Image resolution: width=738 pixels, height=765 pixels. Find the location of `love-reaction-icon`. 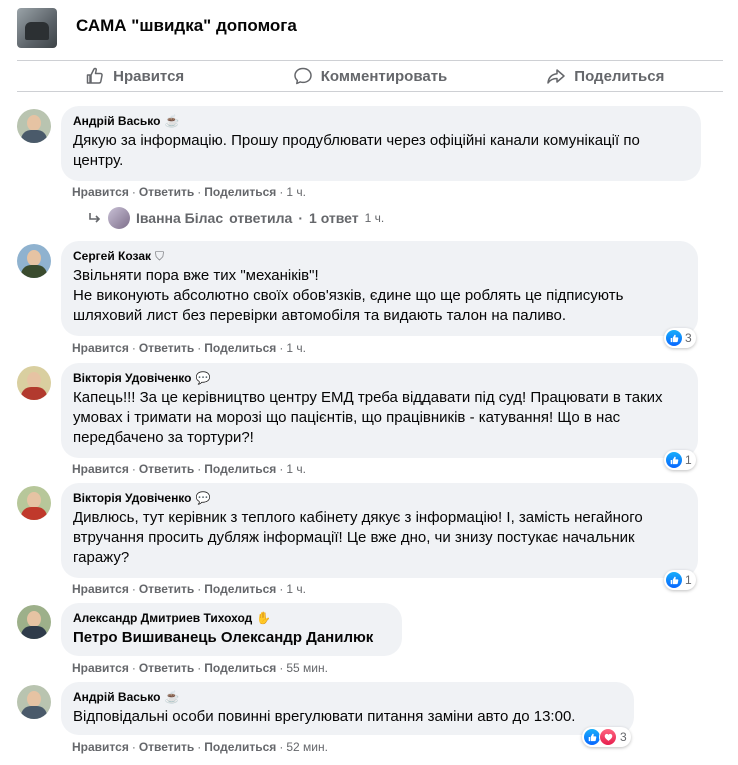

love-reaction-icon is located at coordinates (608, 737).